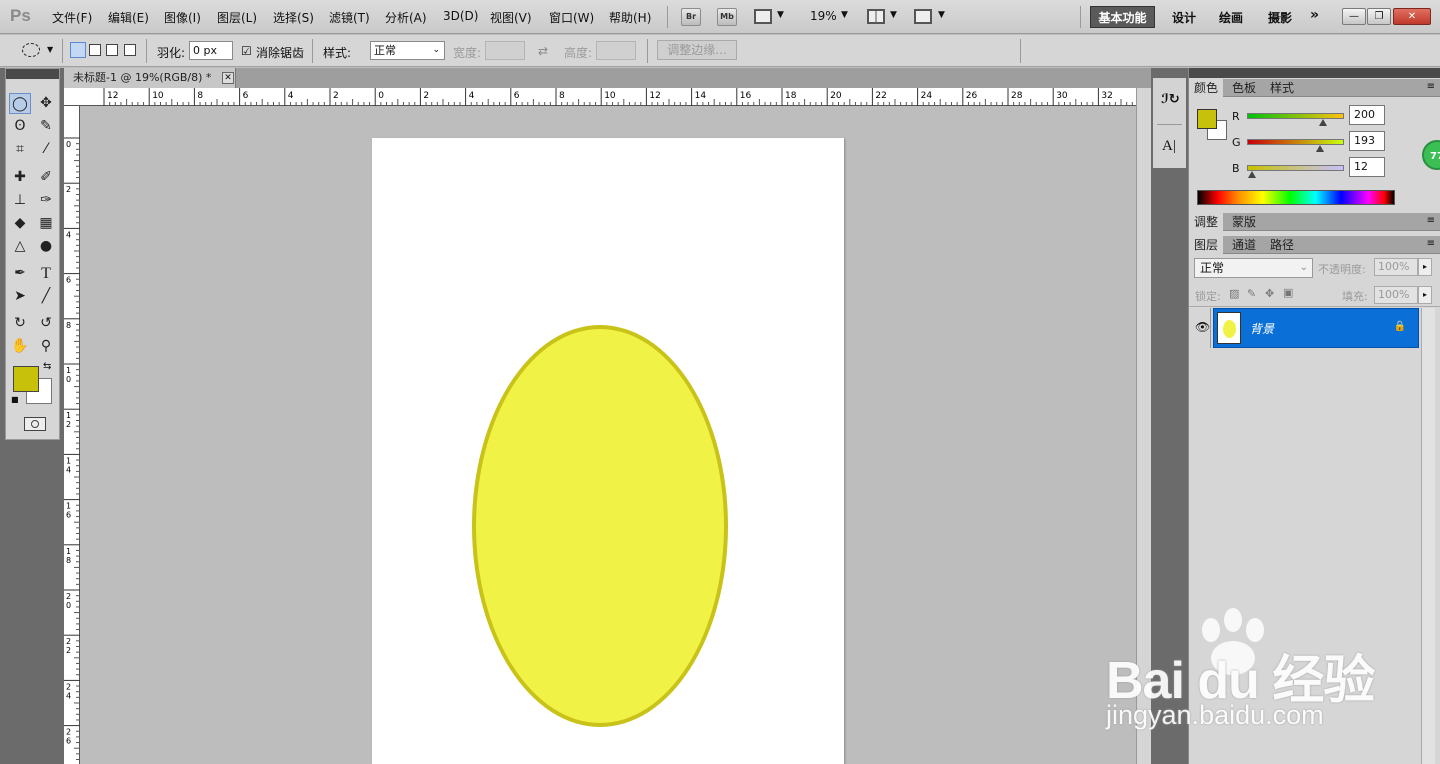 This screenshot has width=1440, height=764. I want to click on zoom-tool-icon: ⚲, so click(46, 346).